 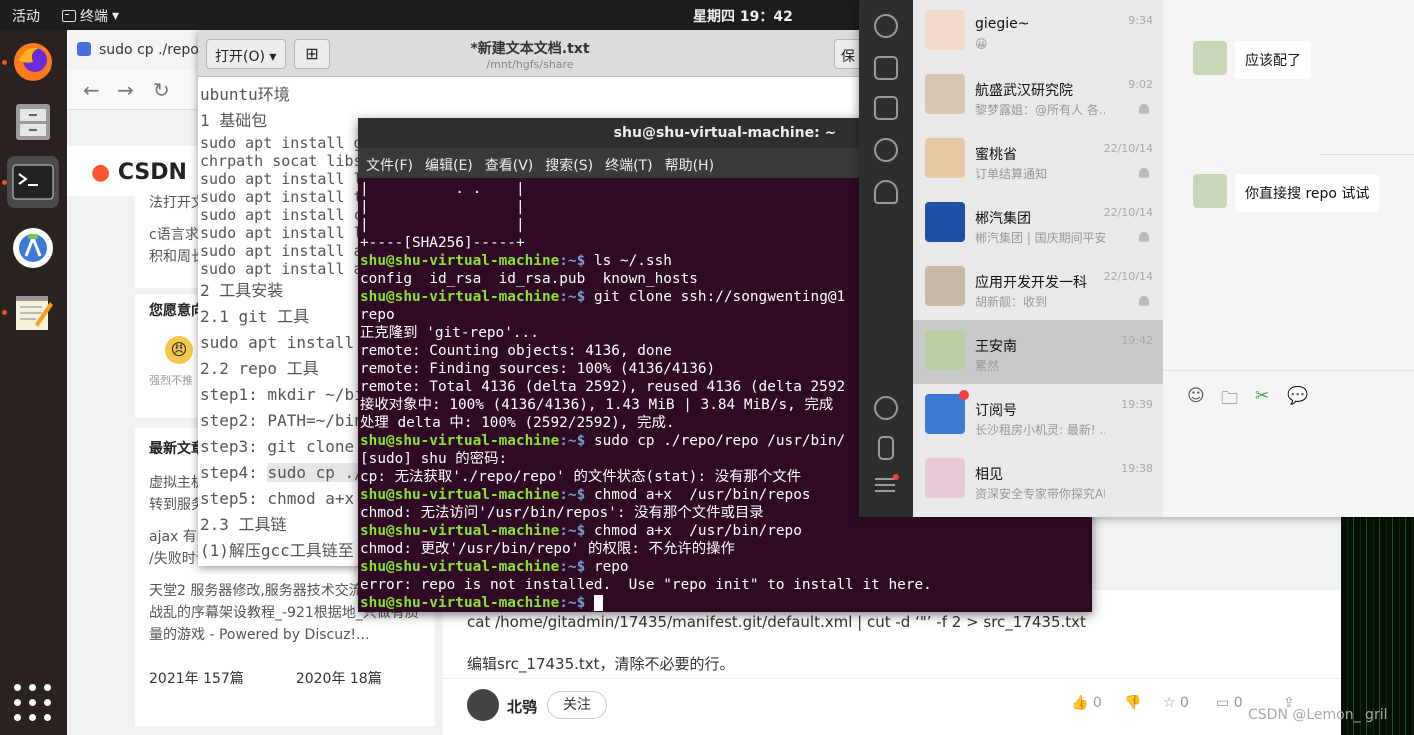 What do you see at coordinates (1366, 154) in the screenshot?
I see `divider` at bounding box center [1366, 154].